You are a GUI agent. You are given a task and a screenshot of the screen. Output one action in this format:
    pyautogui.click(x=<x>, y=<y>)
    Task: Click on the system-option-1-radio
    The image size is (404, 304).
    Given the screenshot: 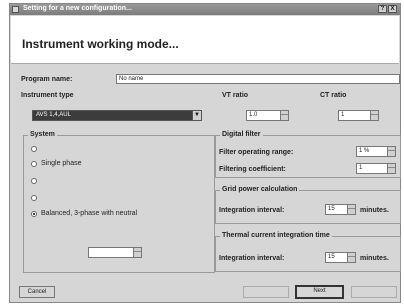 What is the action you would take?
    pyautogui.click(x=34, y=149)
    